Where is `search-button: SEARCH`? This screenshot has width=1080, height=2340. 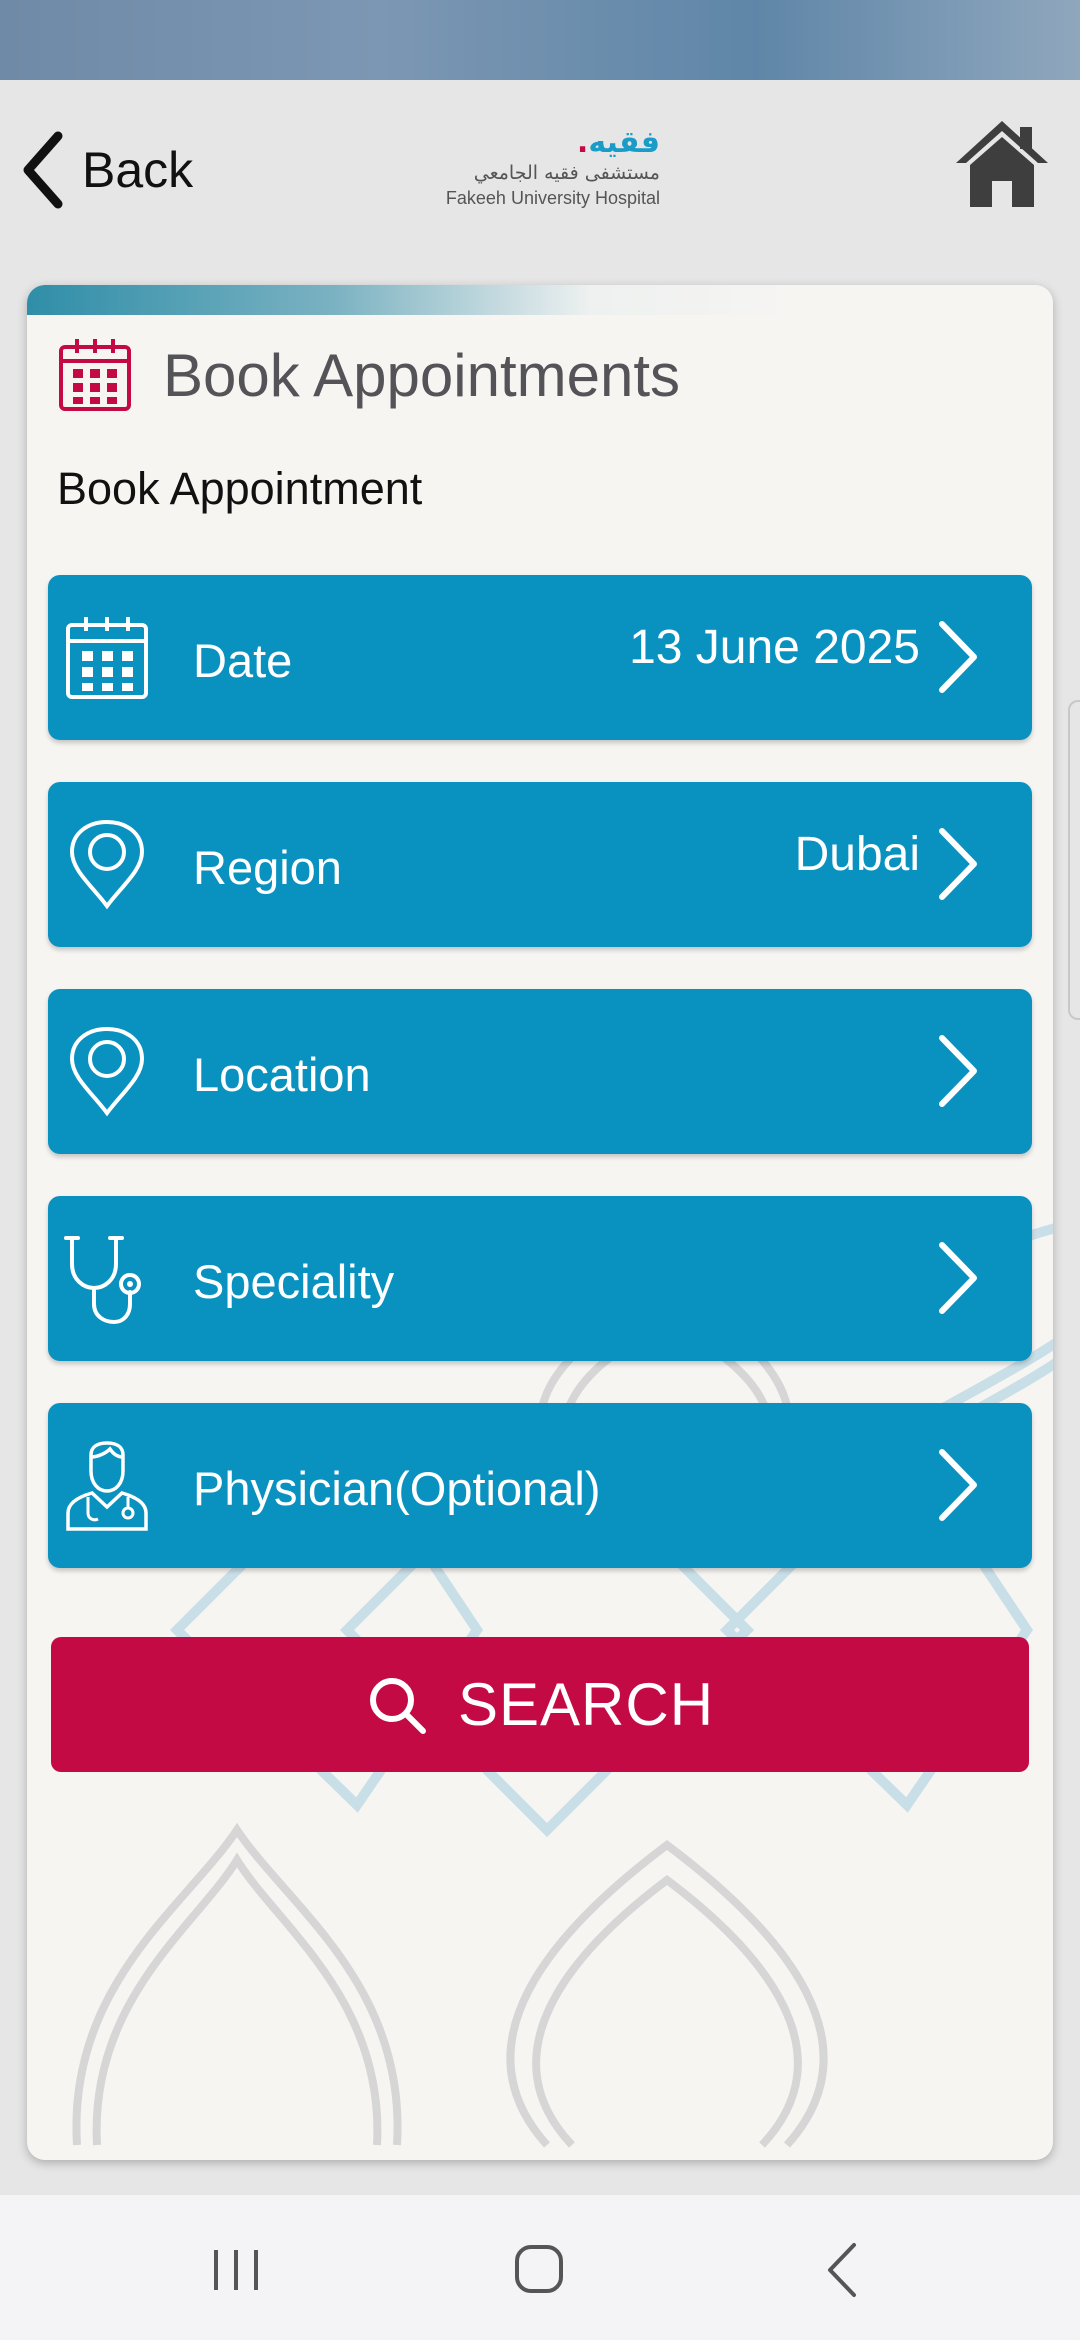
search-button: SEARCH is located at coordinates (540, 1704).